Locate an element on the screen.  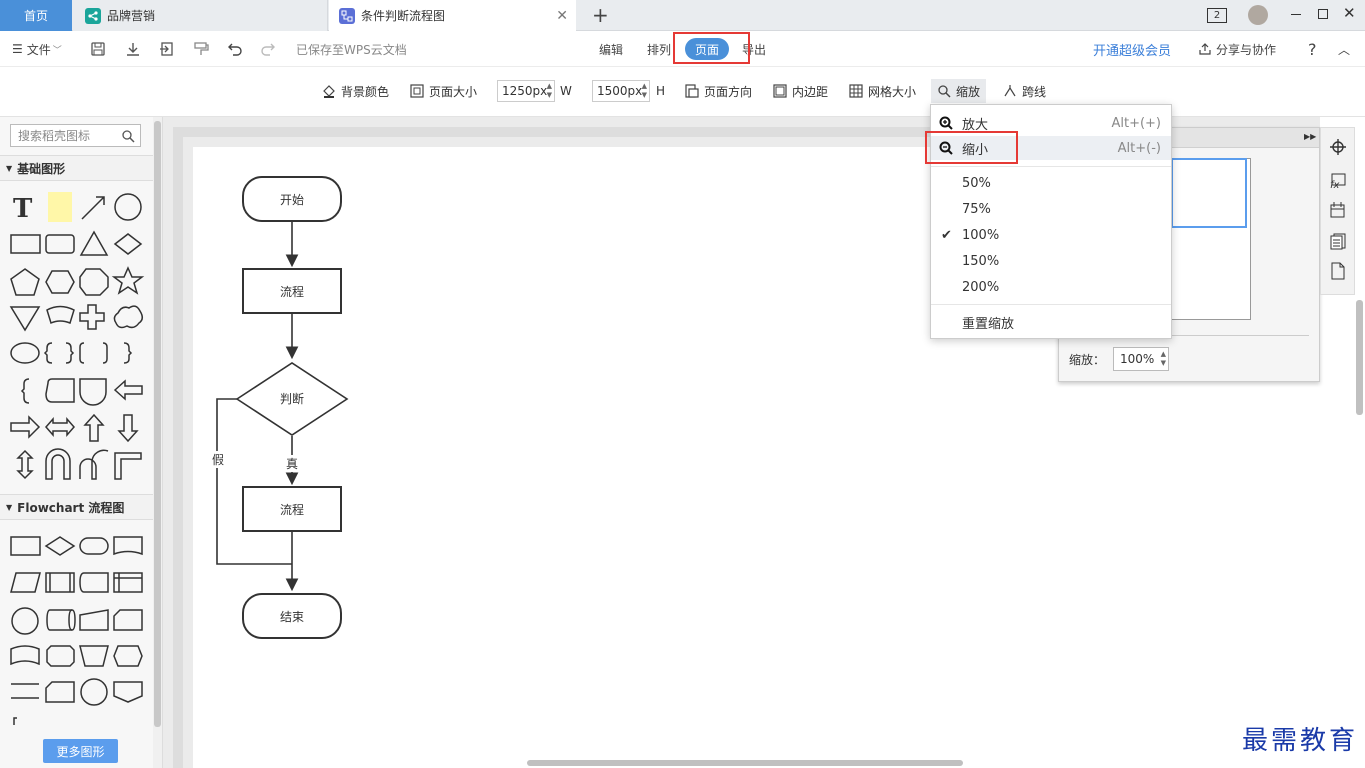
section-basic-shapes: ▼ 基础图形 is located at coordinates (76, 168).